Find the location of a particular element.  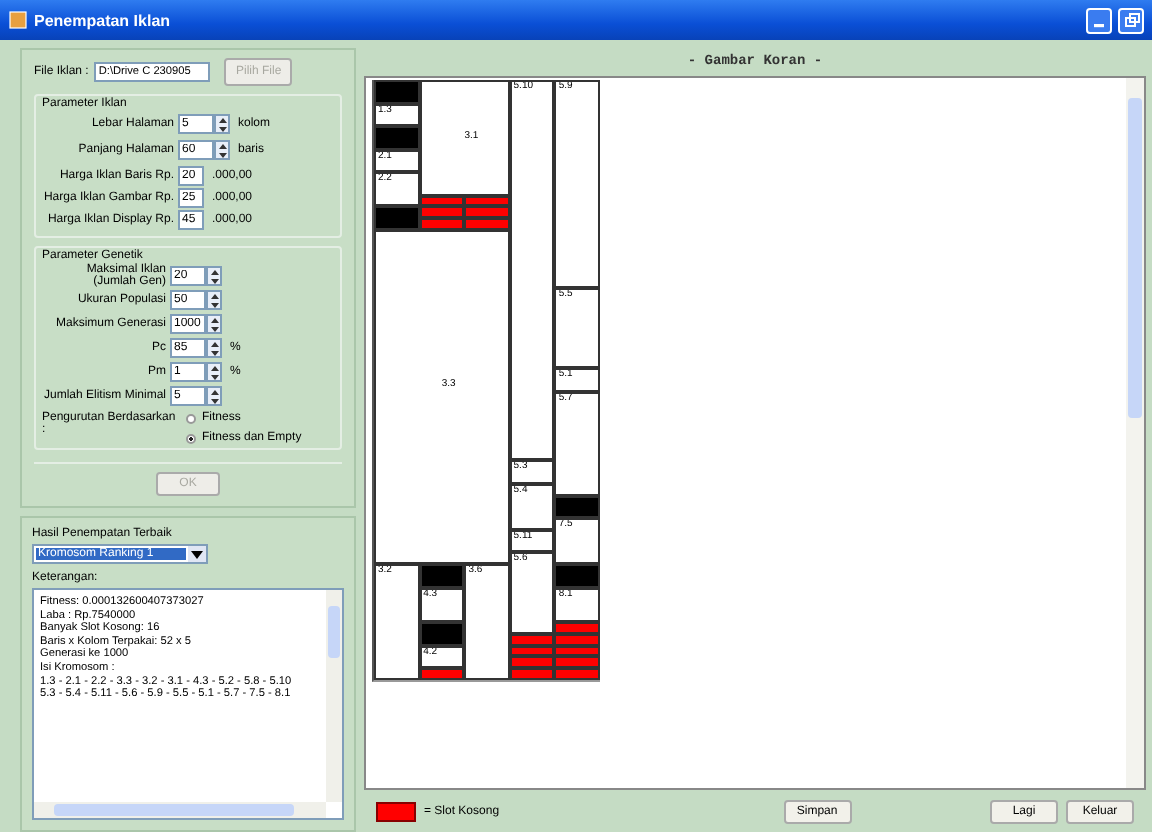

horizontal-scrollbar is located at coordinates (180, 810).